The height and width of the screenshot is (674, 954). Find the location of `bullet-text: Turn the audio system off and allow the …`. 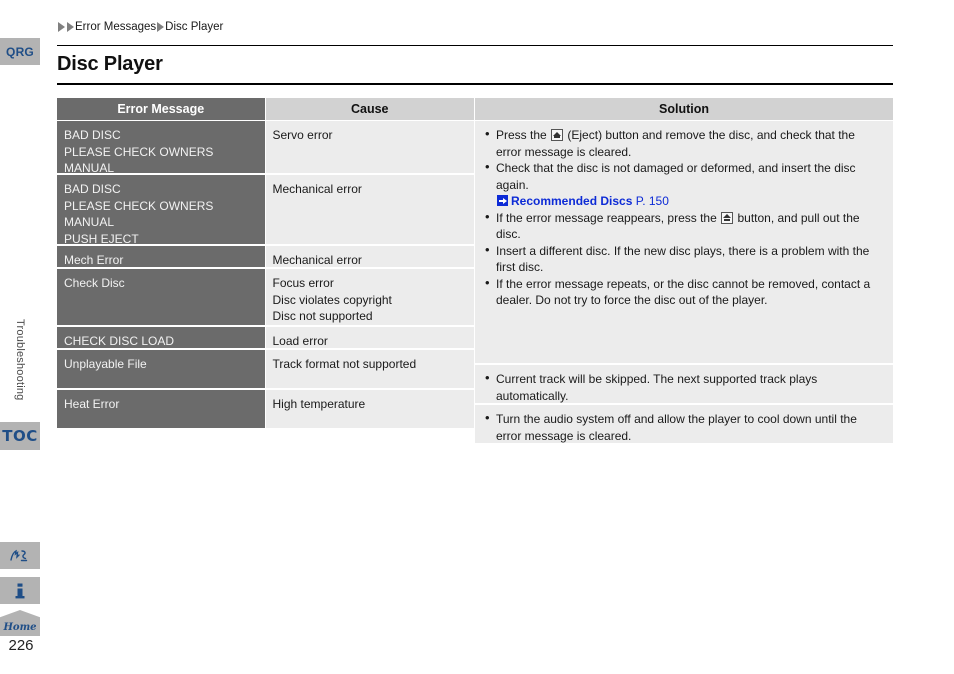

bullet-text: Turn the audio system off and allow the … is located at coordinates (676, 427).